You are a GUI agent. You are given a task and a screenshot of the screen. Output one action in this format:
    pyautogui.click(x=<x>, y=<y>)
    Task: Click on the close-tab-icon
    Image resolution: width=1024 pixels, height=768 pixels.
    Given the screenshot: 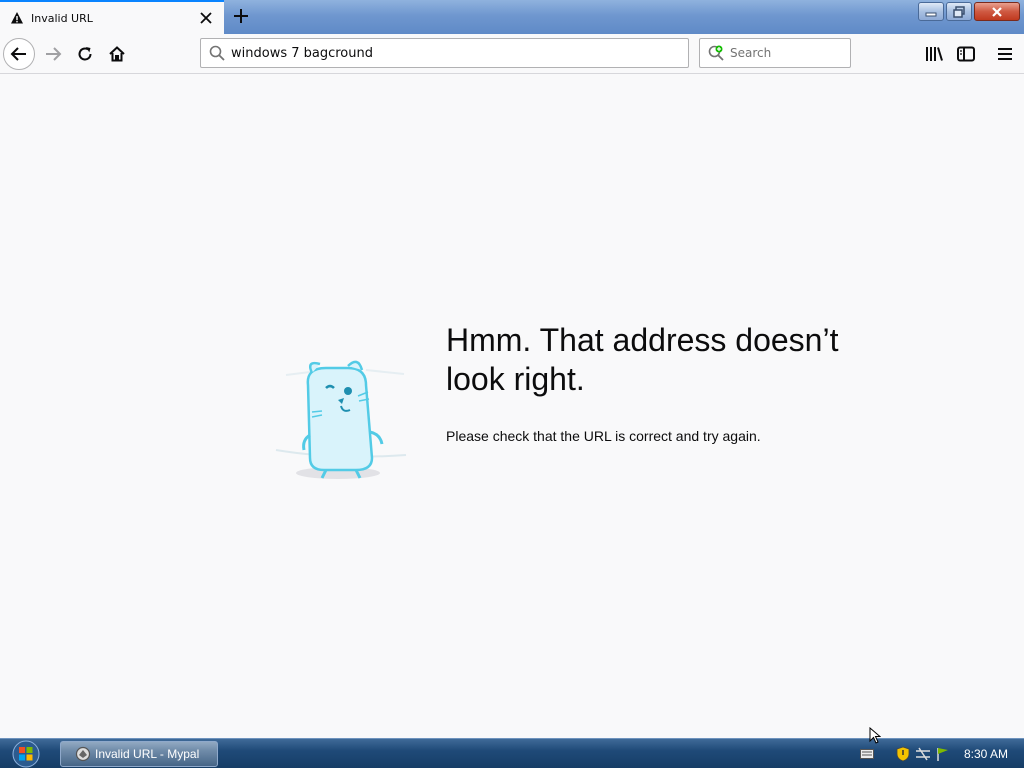 What is the action you would take?
    pyautogui.click(x=206, y=18)
    